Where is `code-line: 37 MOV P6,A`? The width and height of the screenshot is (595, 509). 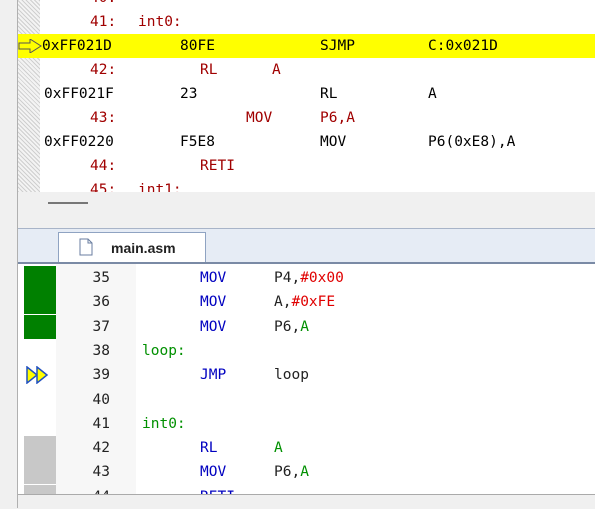 code-line: 37 MOV P6,A is located at coordinates (306, 326).